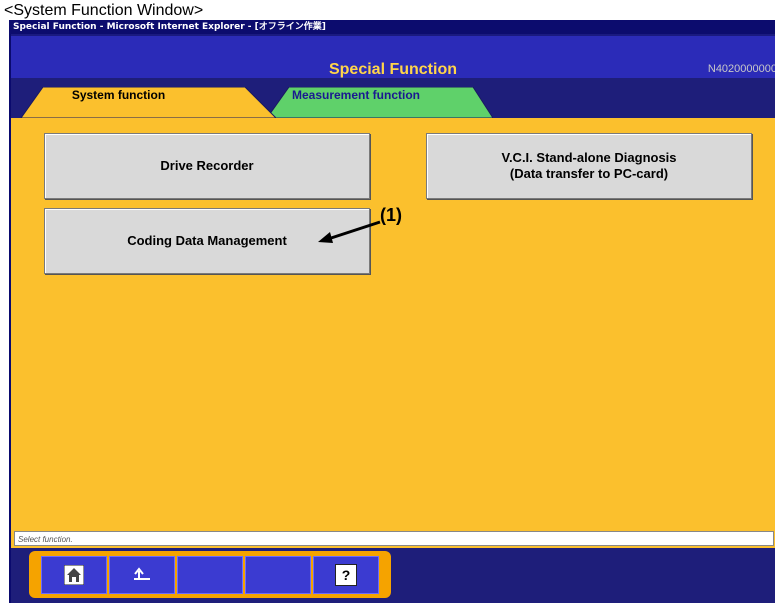  I want to click on help-icon: ?, so click(346, 575).